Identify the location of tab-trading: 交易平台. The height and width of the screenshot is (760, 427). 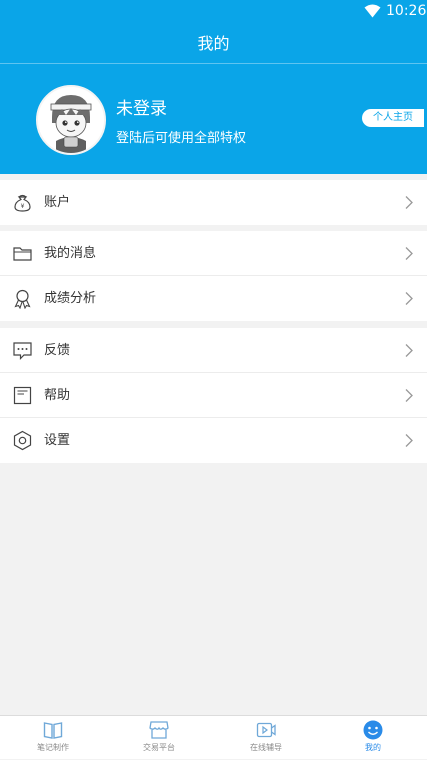
(159, 738).